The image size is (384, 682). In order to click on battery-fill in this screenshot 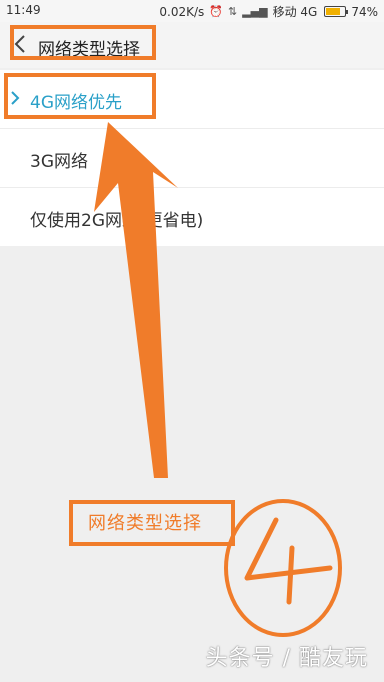, I will do `click(333, 11)`.